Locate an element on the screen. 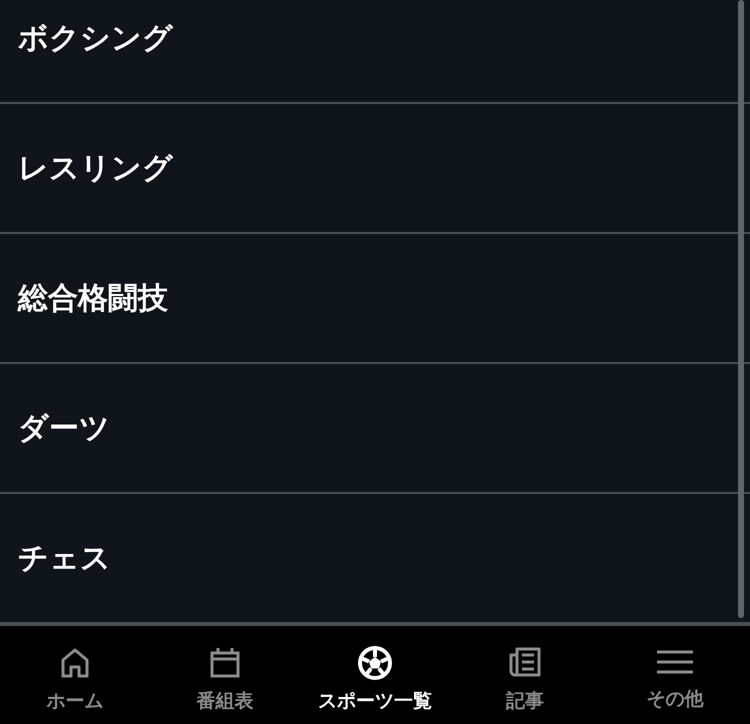 This screenshot has width=750, height=724. nav-tab: ホーム is located at coordinates (75, 675).